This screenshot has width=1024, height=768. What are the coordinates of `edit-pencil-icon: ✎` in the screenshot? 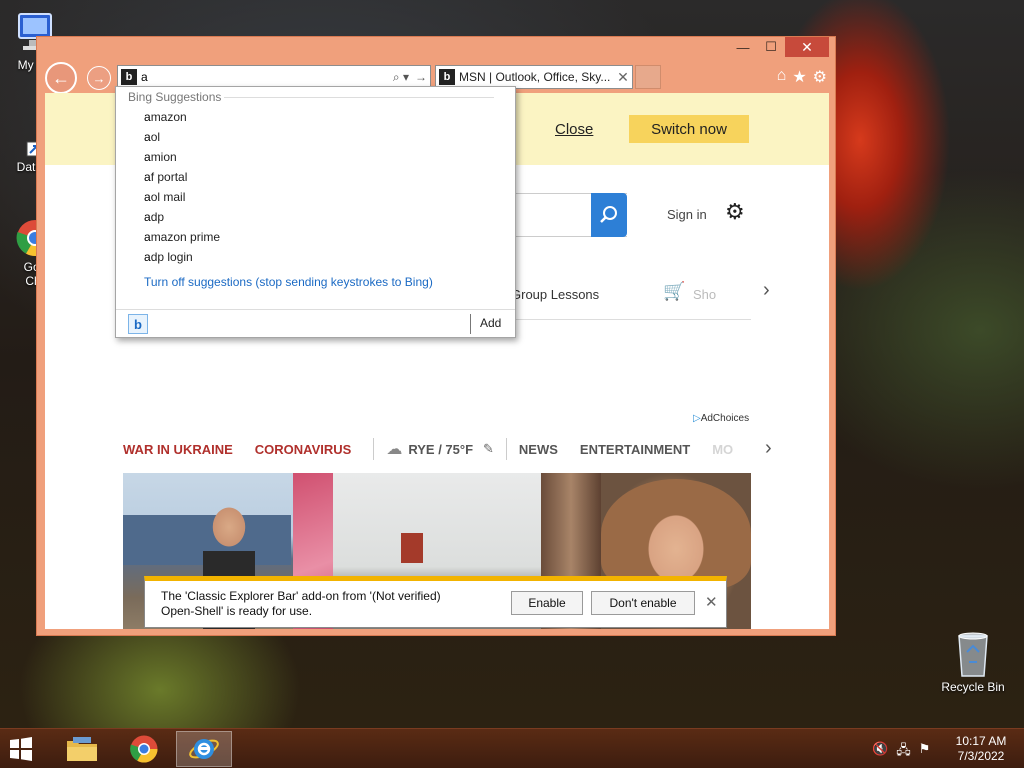 It's located at (488, 449).